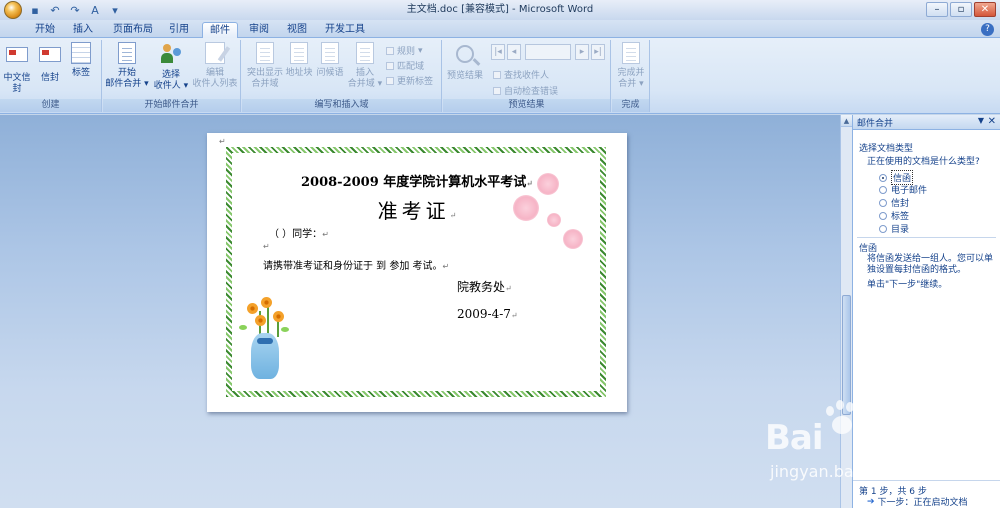  What do you see at coordinates (50, 54) in the screenshot?
I see `envelope-icon` at bounding box center [50, 54].